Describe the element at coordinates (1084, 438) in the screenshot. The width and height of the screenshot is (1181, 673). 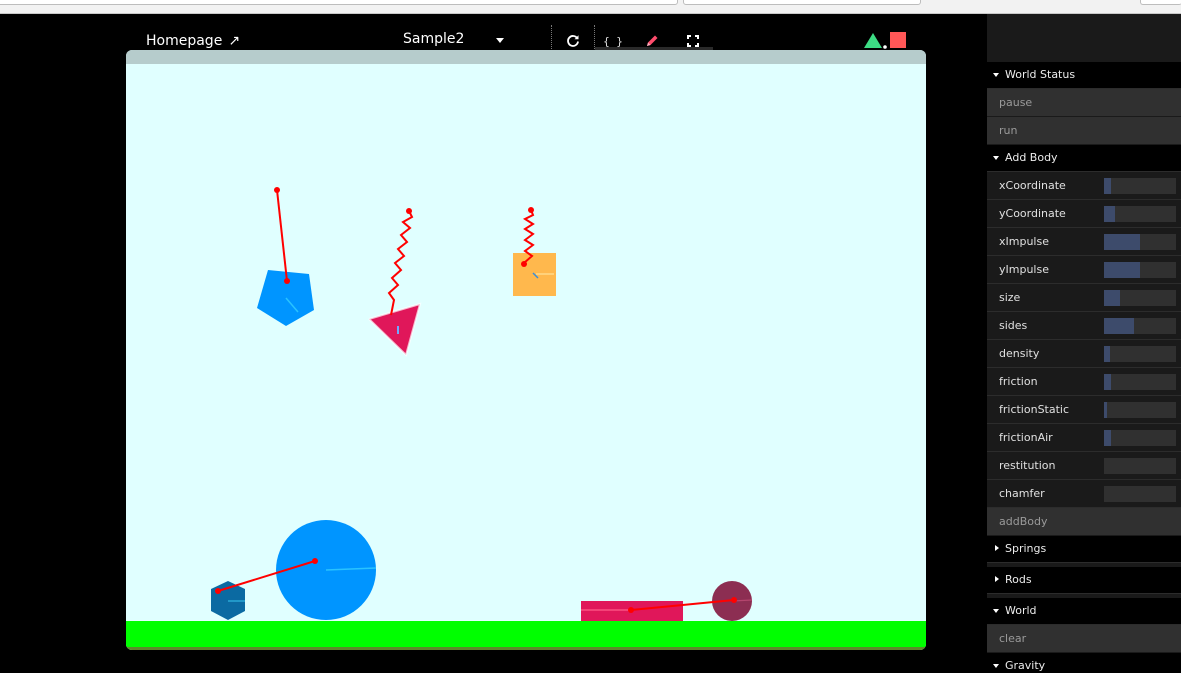
I see `param-row: frictionAir` at that location.